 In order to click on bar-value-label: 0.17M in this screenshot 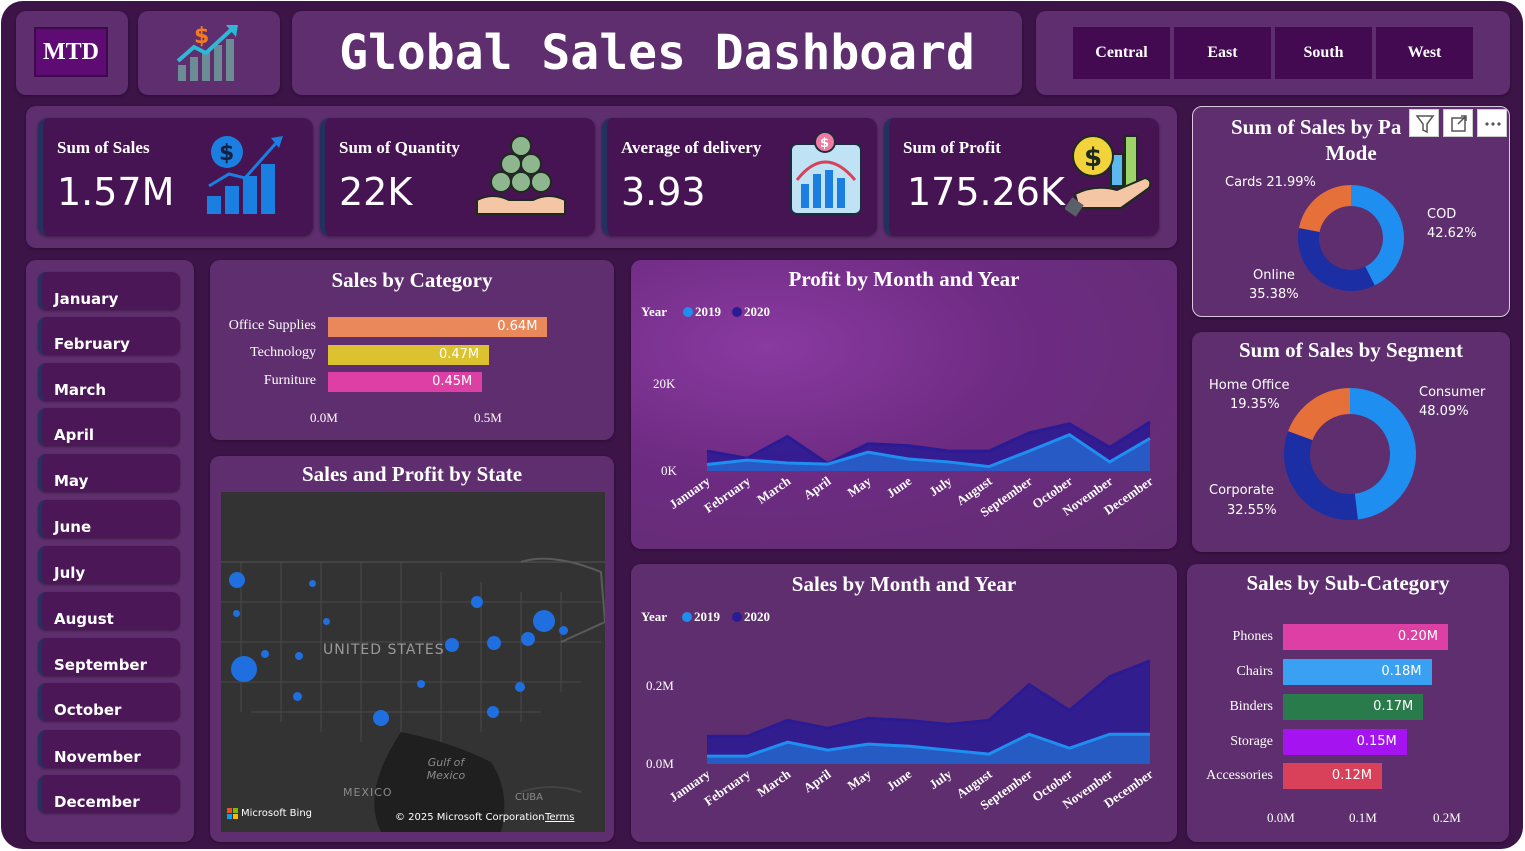, I will do `click(1393, 706)`.